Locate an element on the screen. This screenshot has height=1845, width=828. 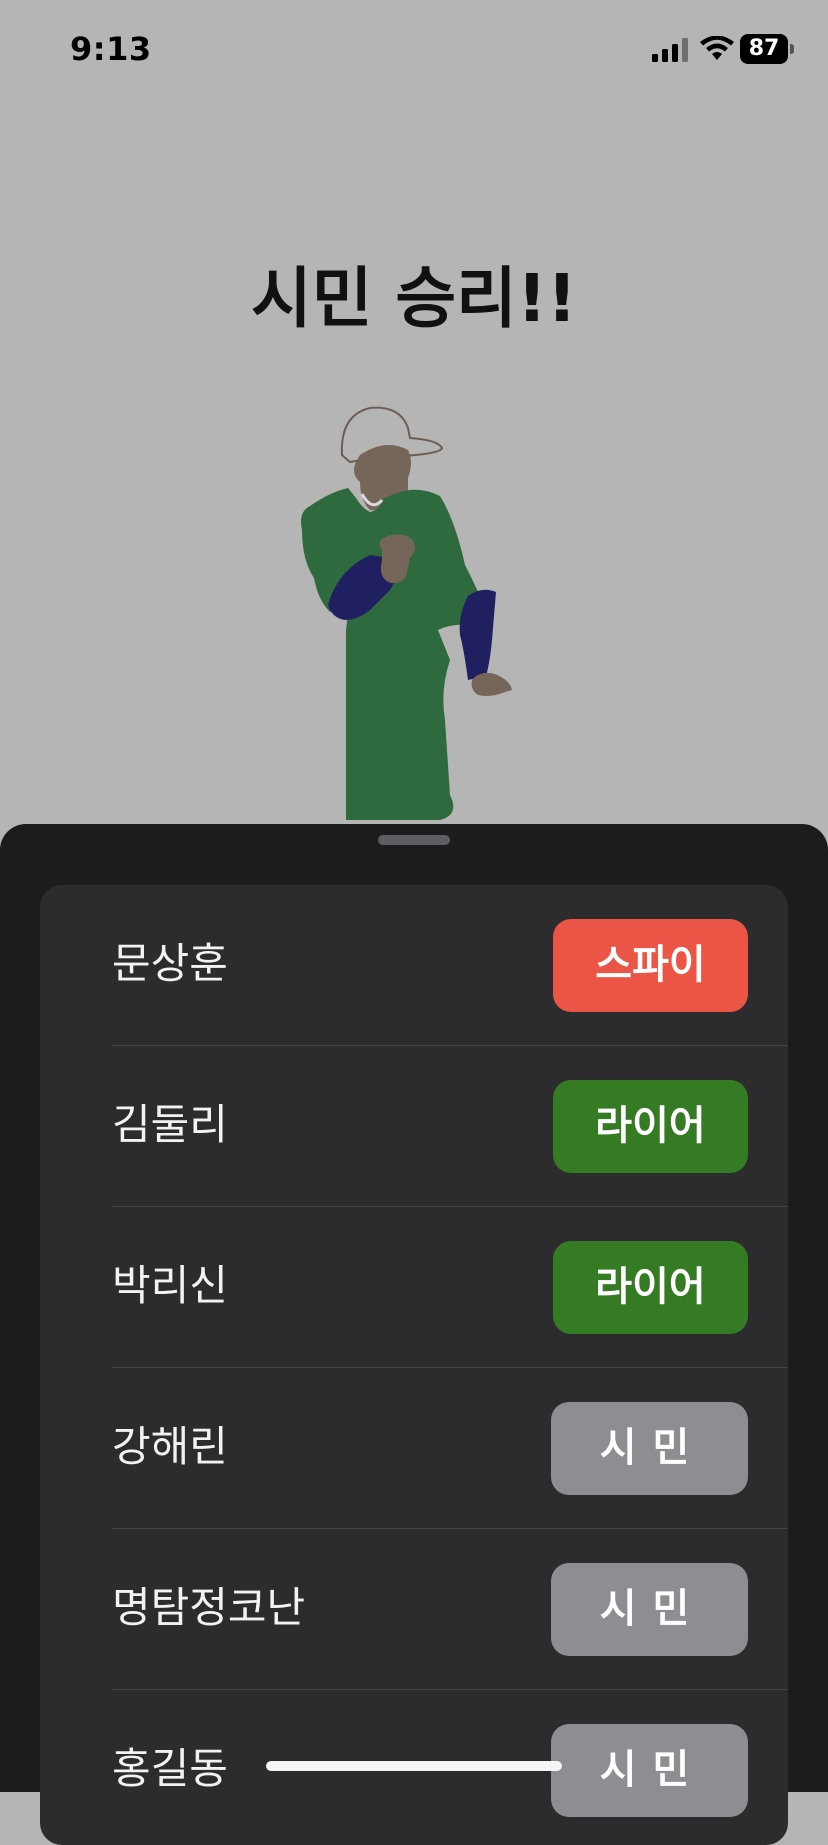
player-row: 김둘리 라이어 is located at coordinates (414, 1126).